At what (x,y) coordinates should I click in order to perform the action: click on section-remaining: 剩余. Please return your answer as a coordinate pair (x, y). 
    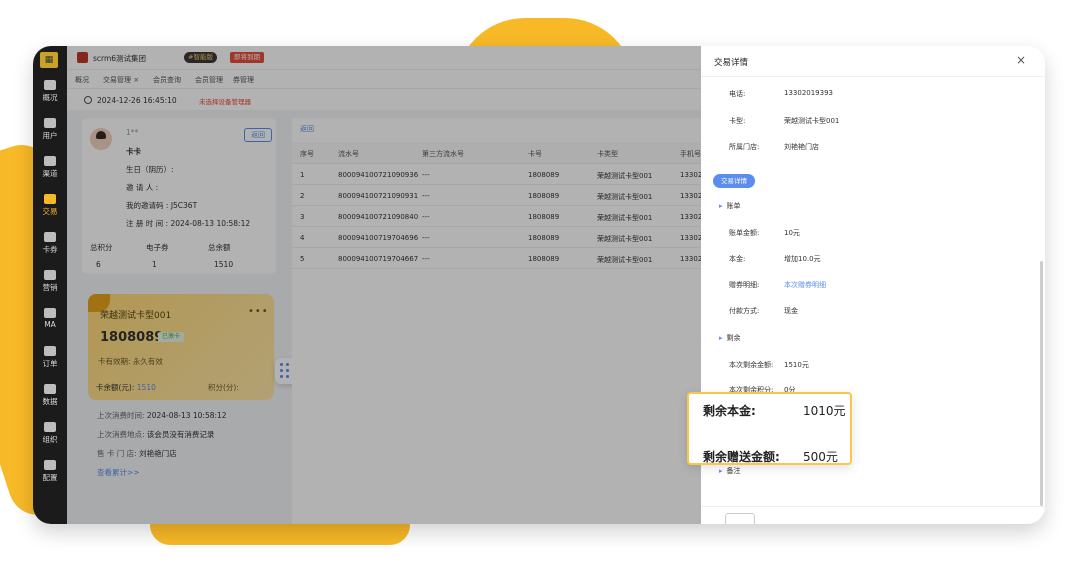
    Looking at the image, I should click on (730, 338).